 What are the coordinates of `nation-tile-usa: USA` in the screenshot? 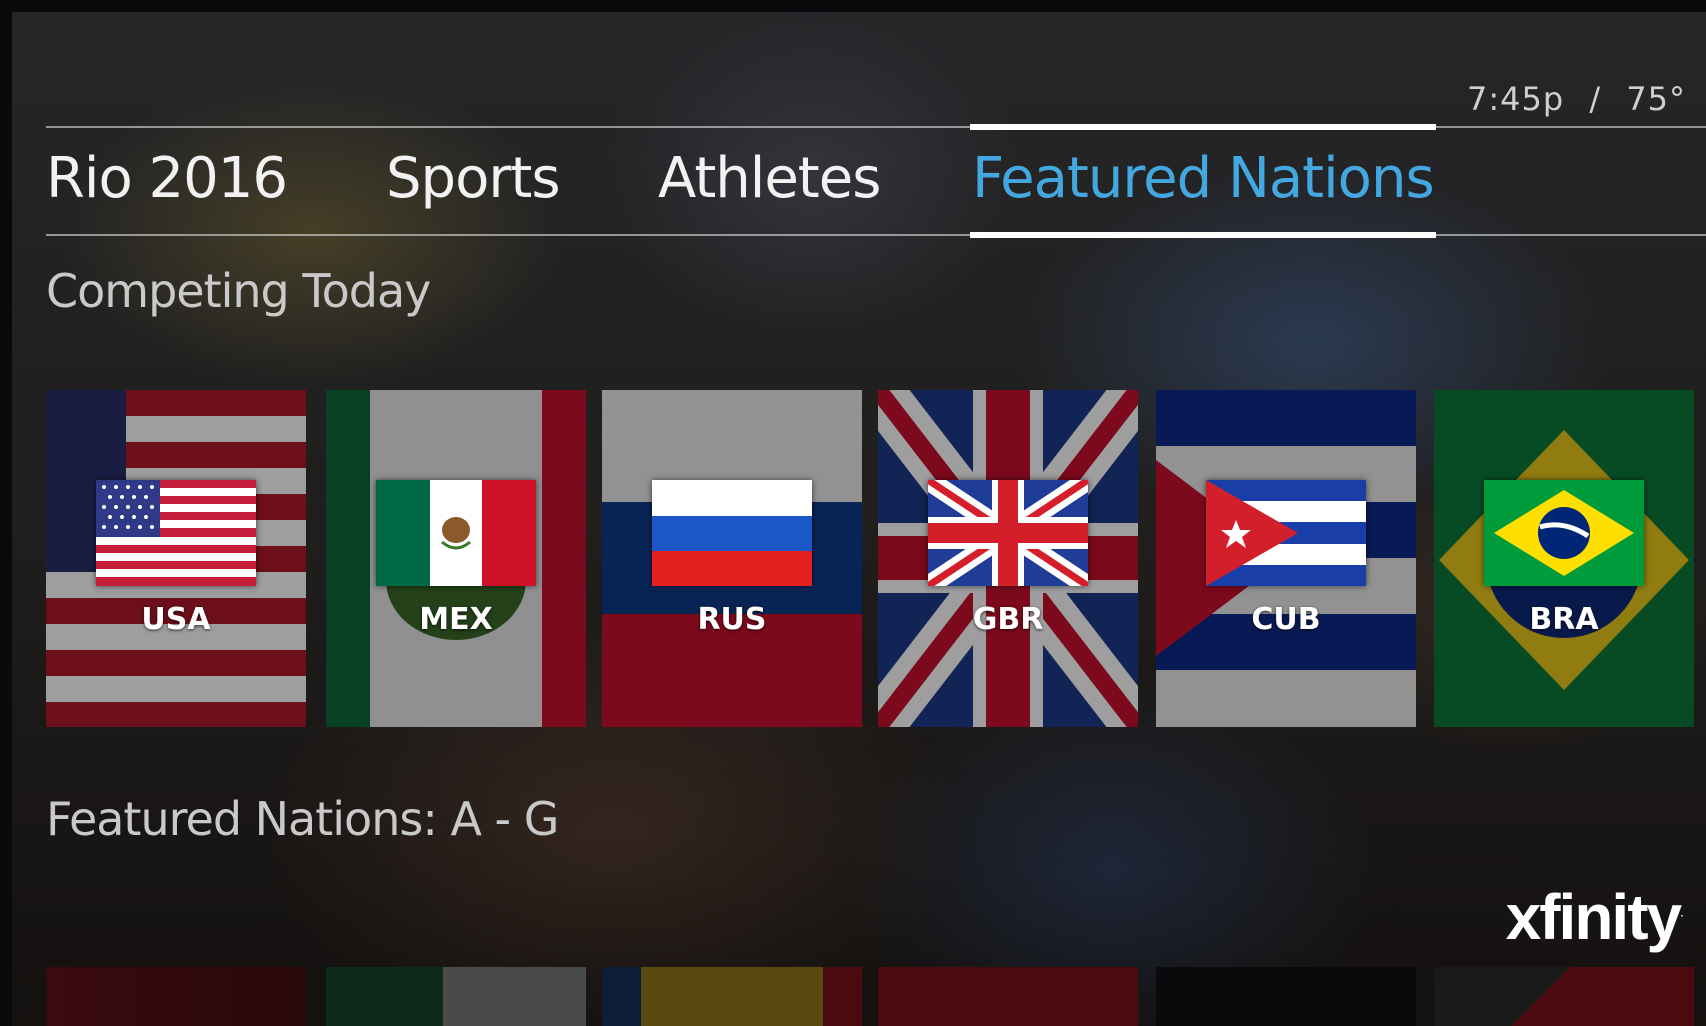 It's located at (176, 558).